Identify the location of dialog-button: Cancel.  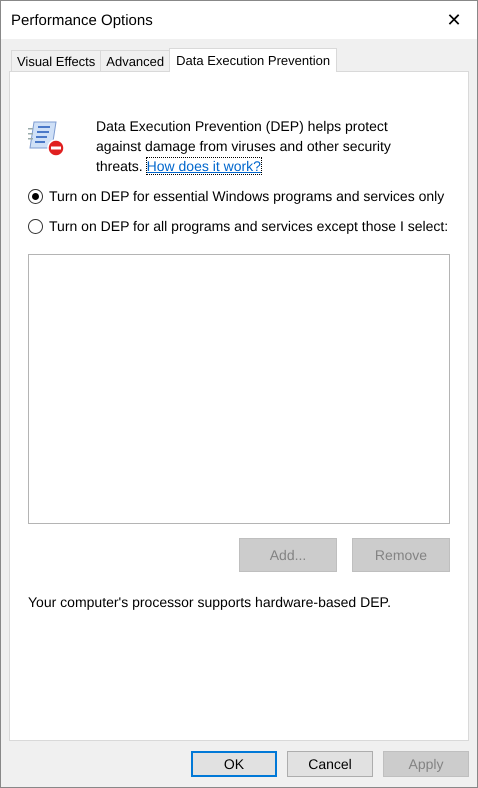
(330, 764).